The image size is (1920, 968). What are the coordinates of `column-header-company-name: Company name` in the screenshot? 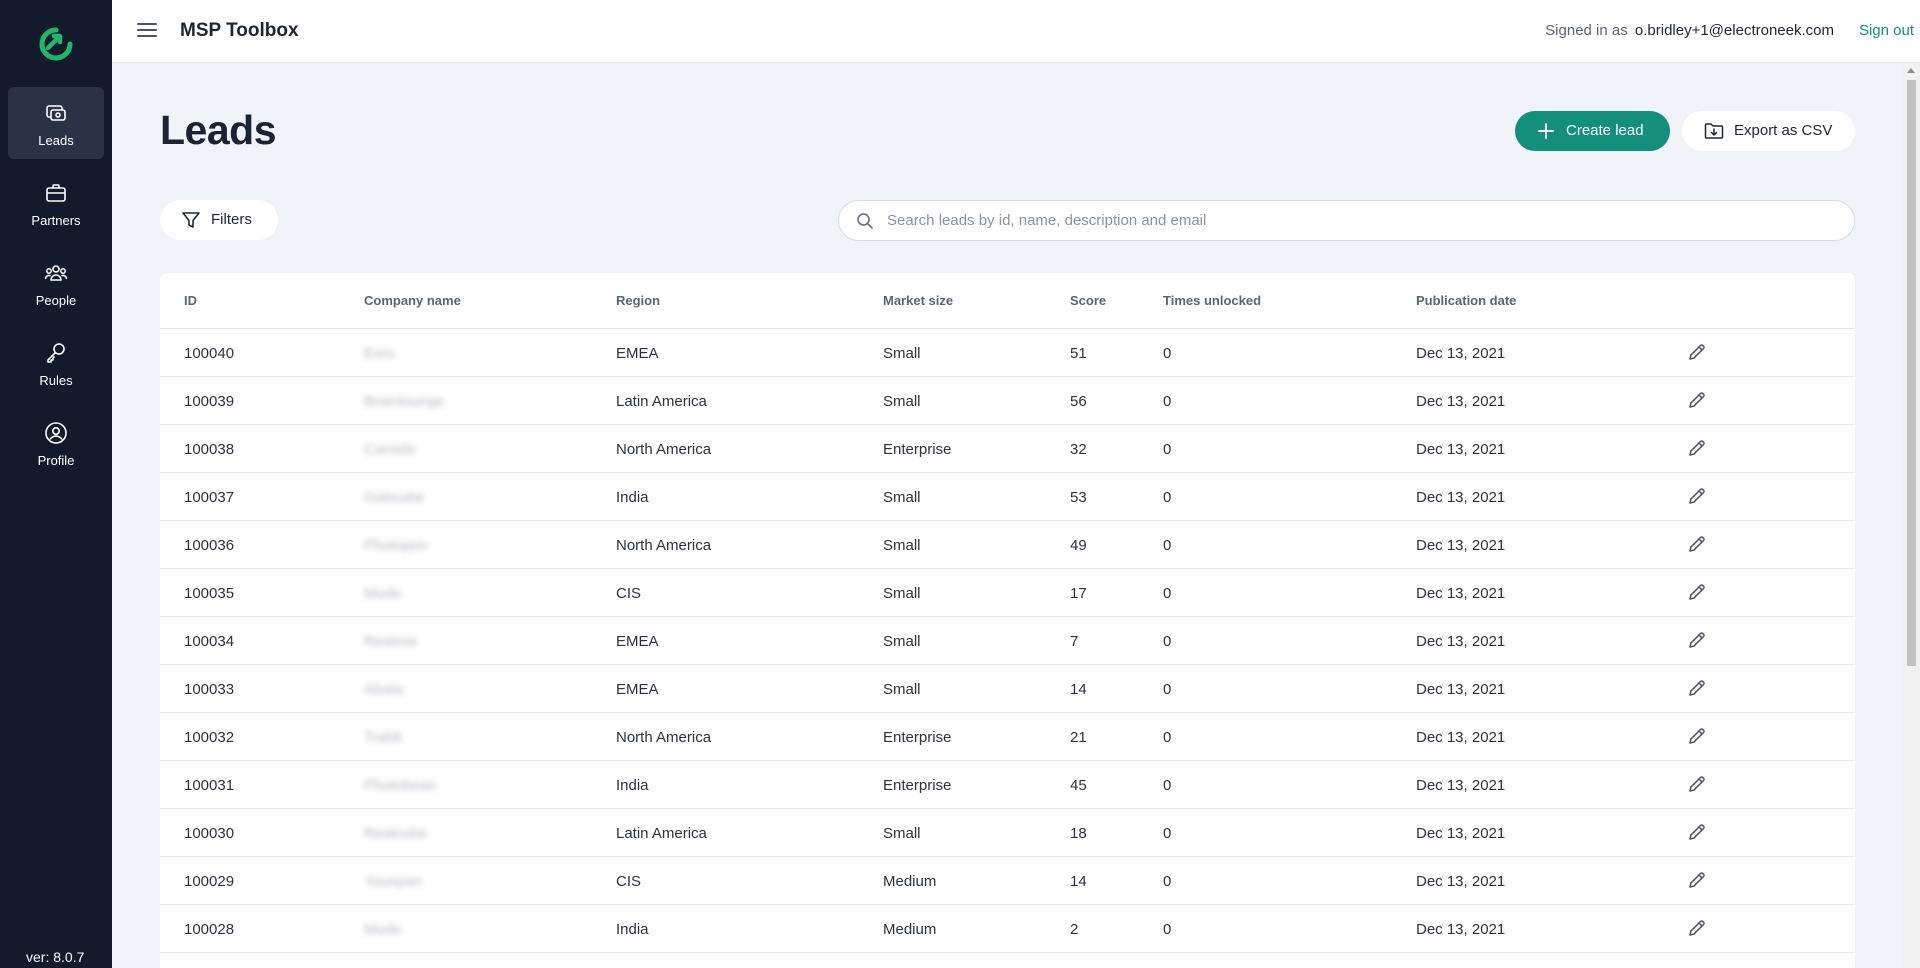 It's located at (412, 301).